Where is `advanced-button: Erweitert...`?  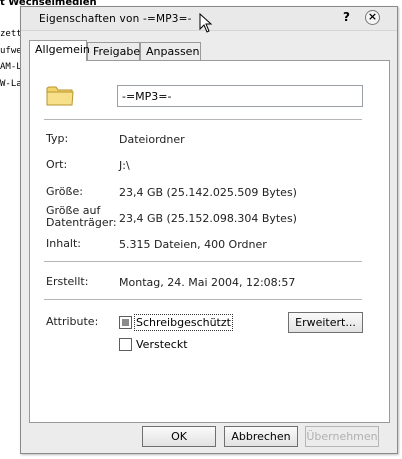
advanced-button: Erweitert... is located at coordinates (325, 322).